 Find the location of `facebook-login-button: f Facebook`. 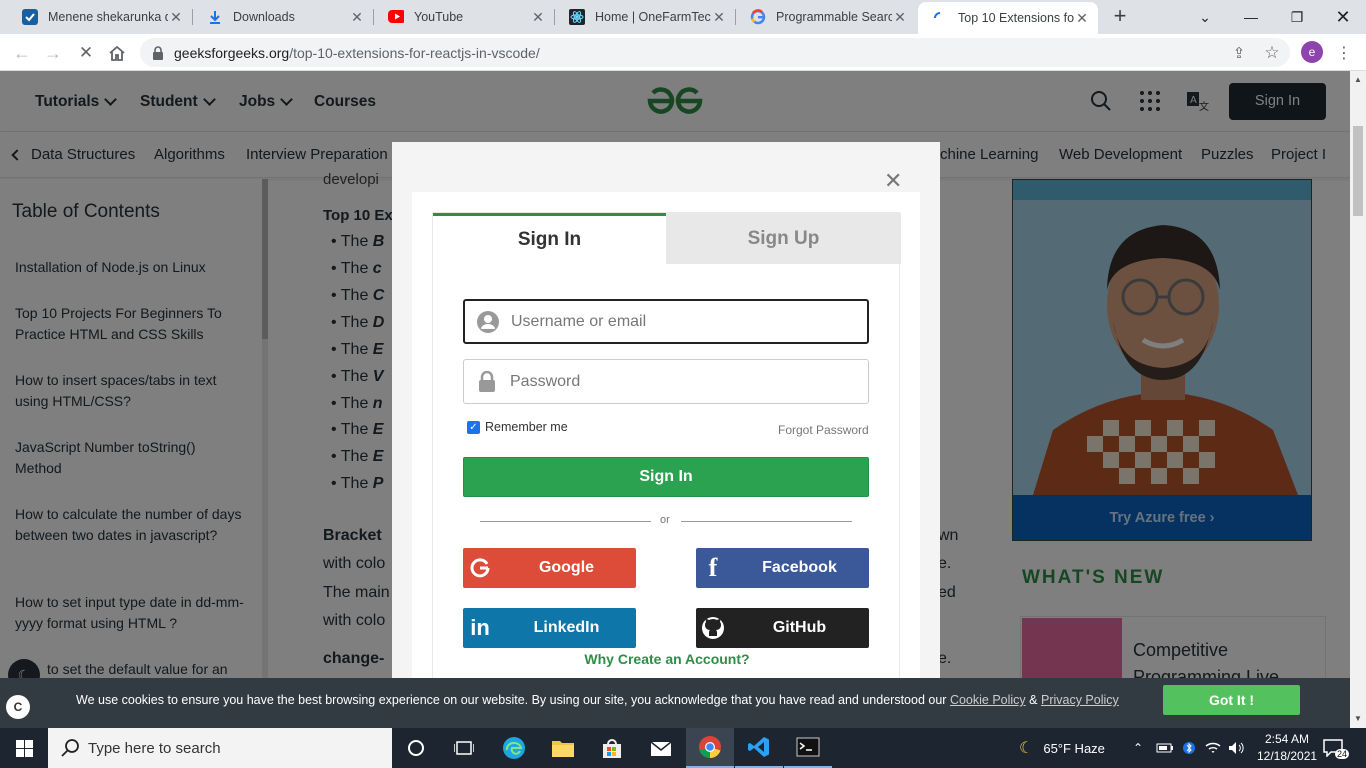

facebook-login-button: f Facebook is located at coordinates (782, 568).